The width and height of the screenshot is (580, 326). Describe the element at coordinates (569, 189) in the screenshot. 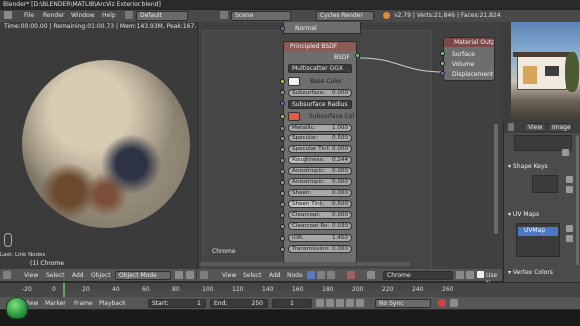

I see `shape-key-remove-icon` at that location.